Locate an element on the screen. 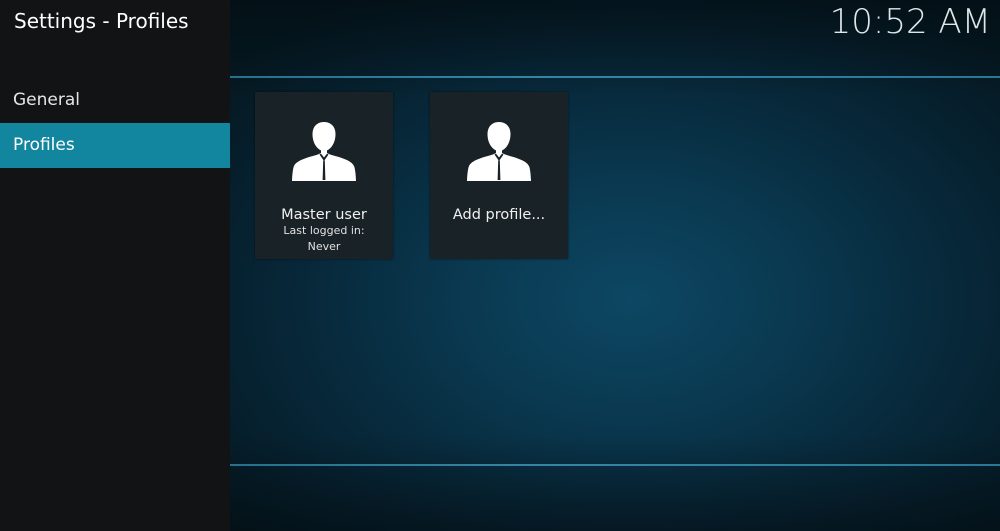  sidebar-item-profiles: Profiles is located at coordinates (115, 145).